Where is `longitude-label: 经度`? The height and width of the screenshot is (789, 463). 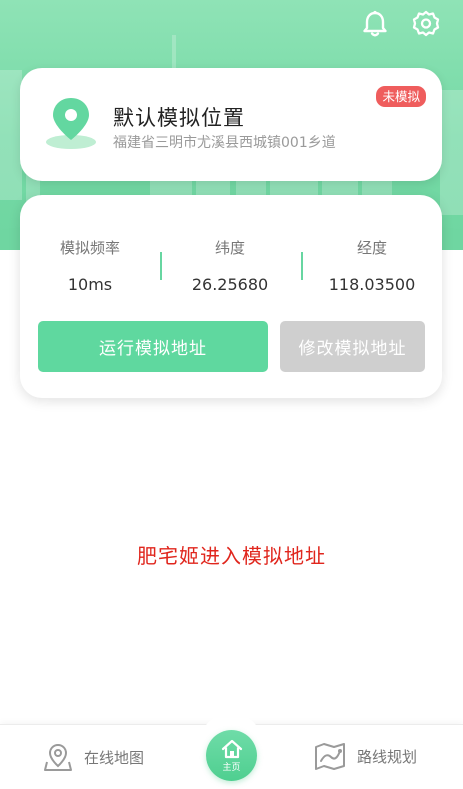
longitude-label: 经度 is located at coordinates (371, 248).